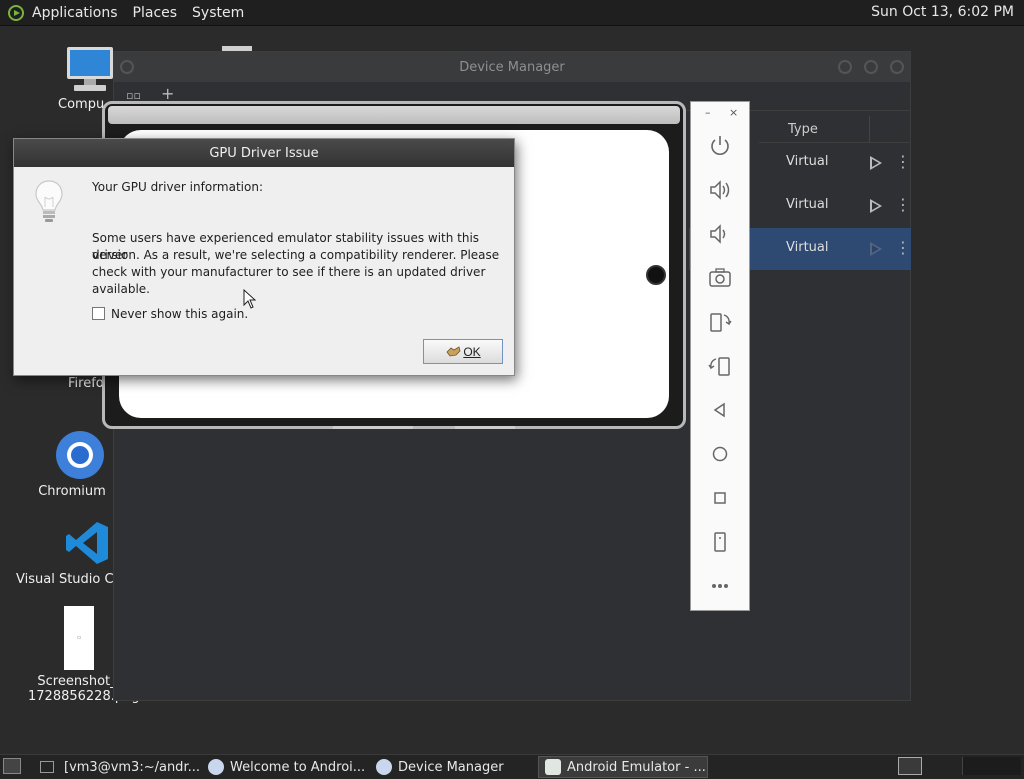 The image size is (1024, 779). I want to click on column-header: Type, so click(835, 129).